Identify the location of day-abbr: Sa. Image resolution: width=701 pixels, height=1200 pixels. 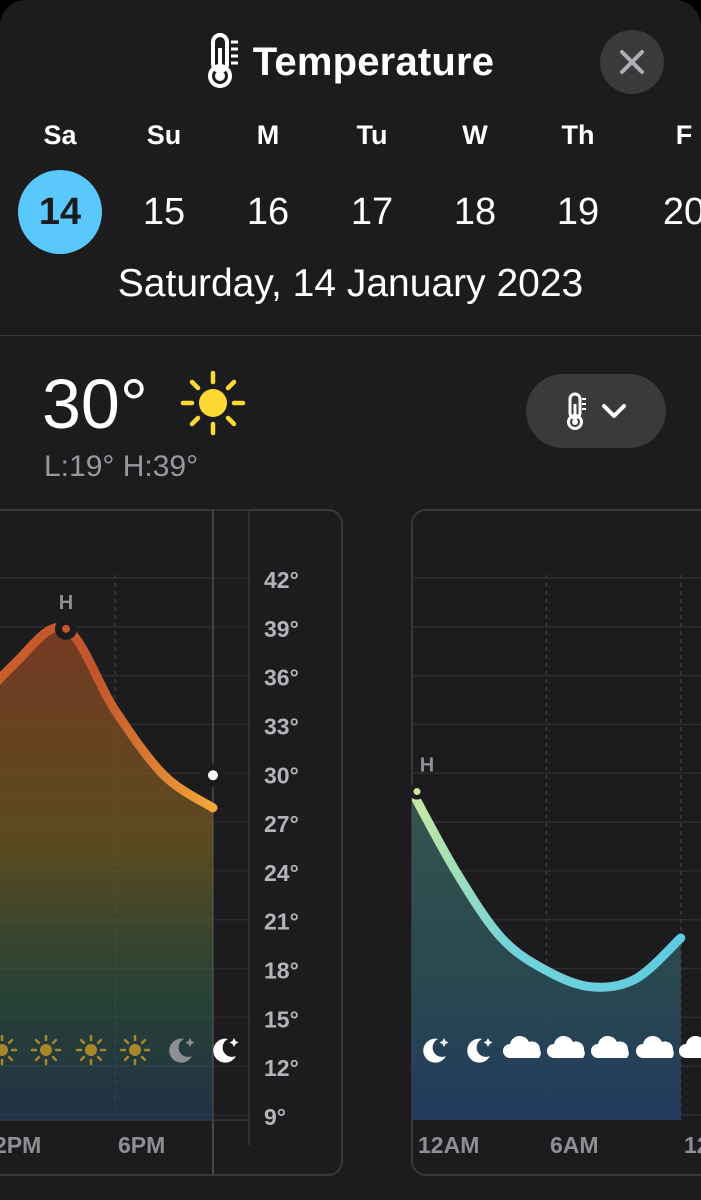
(60, 135).